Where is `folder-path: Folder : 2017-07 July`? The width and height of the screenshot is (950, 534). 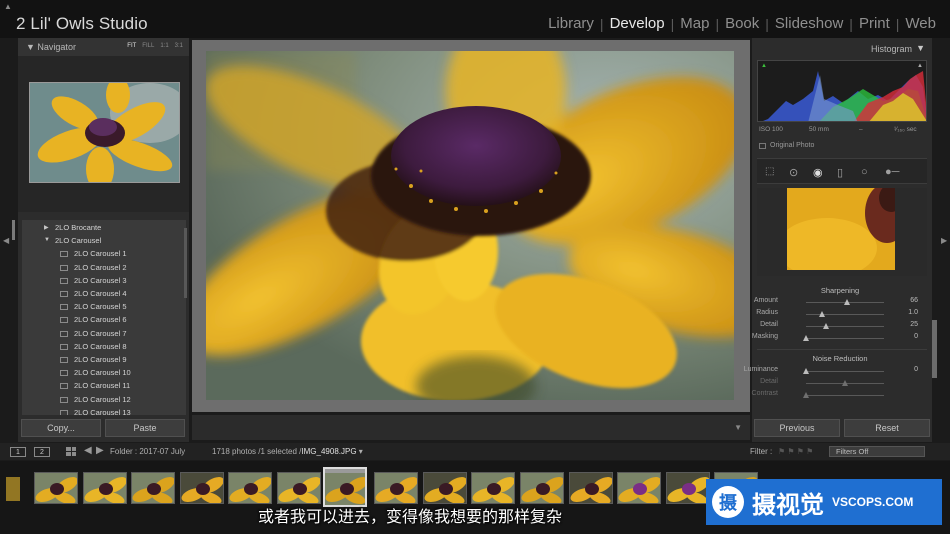 folder-path: Folder : 2017-07 July is located at coordinates (147, 451).